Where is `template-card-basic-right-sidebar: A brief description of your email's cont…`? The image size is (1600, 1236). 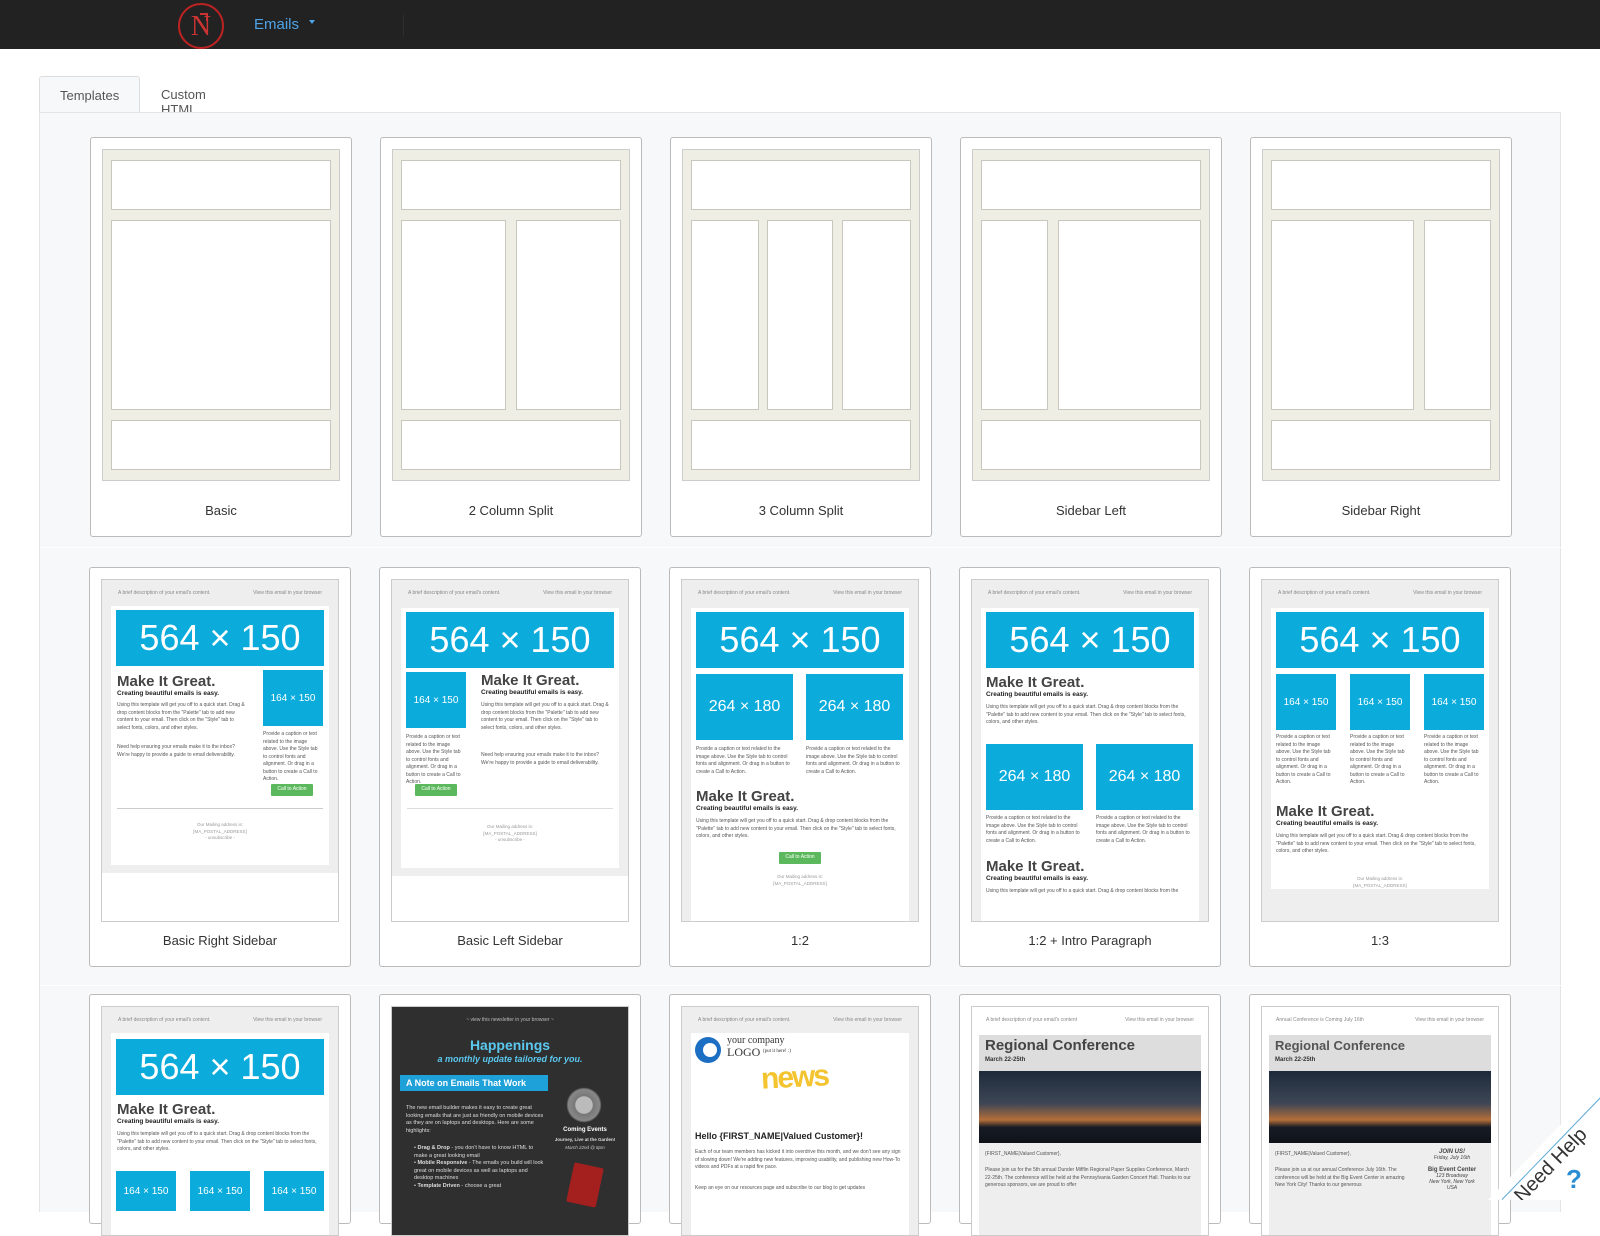
template-card-basic-right-sidebar: A brief description of your email's cont… is located at coordinates (220, 767).